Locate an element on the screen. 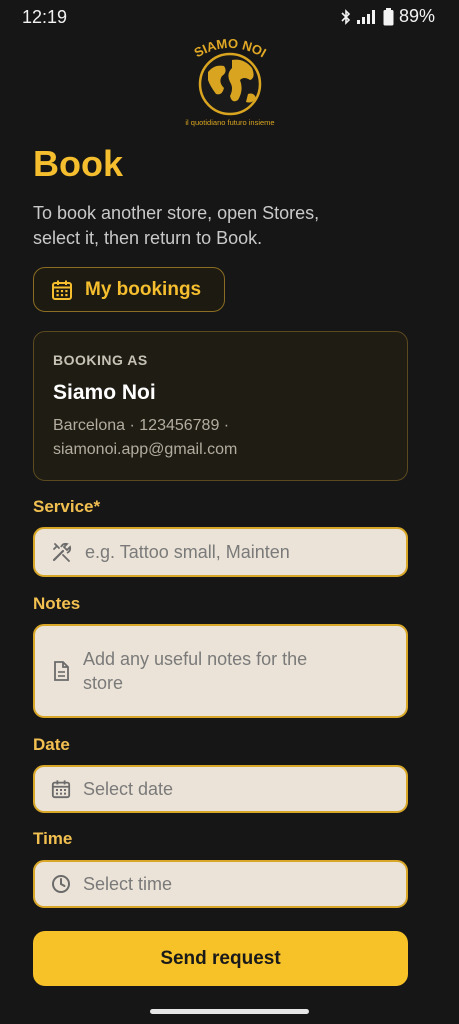  page-title: Book is located at coordinates (78, 163).